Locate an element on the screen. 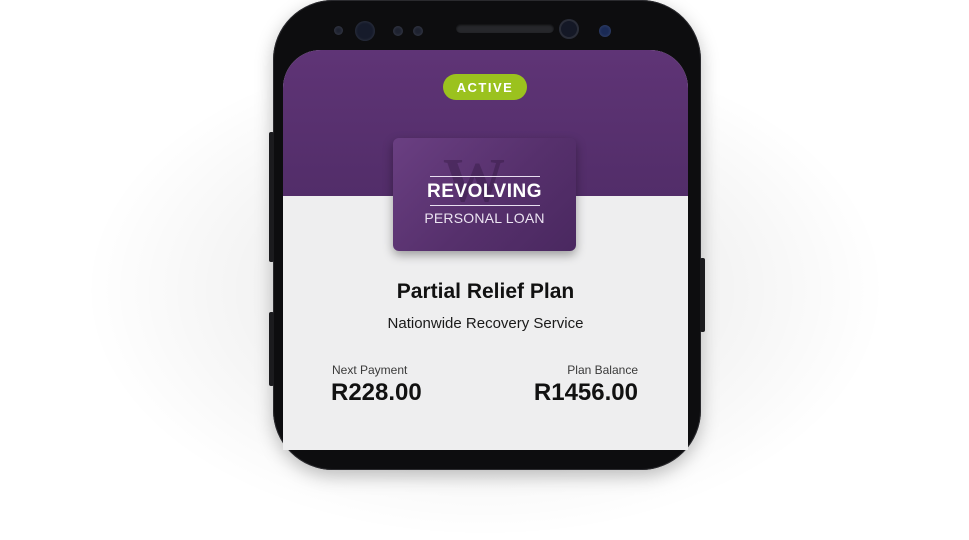 The height and width of the screenshot is (540, 969). iris-camera-icon is located at coordinates (605, 31).